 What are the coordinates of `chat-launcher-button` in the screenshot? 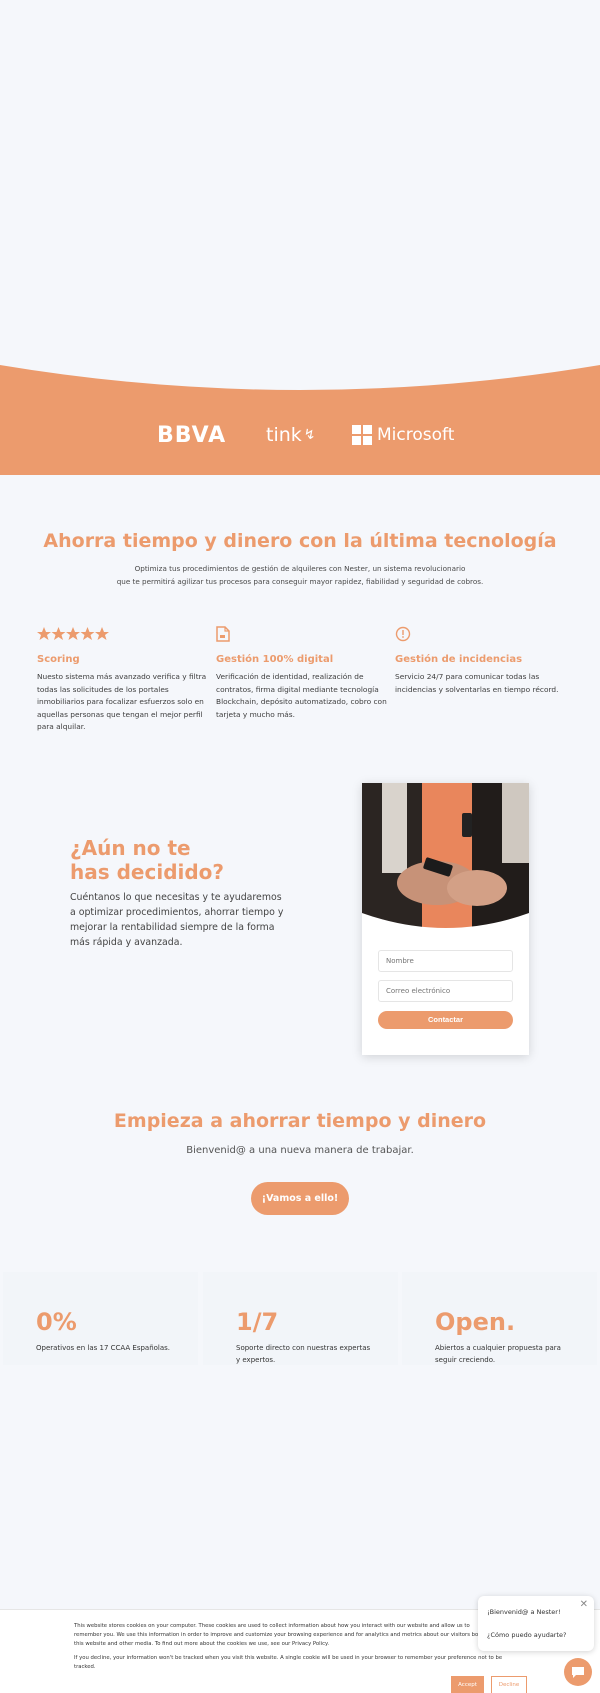 It's located at (578, 1672).